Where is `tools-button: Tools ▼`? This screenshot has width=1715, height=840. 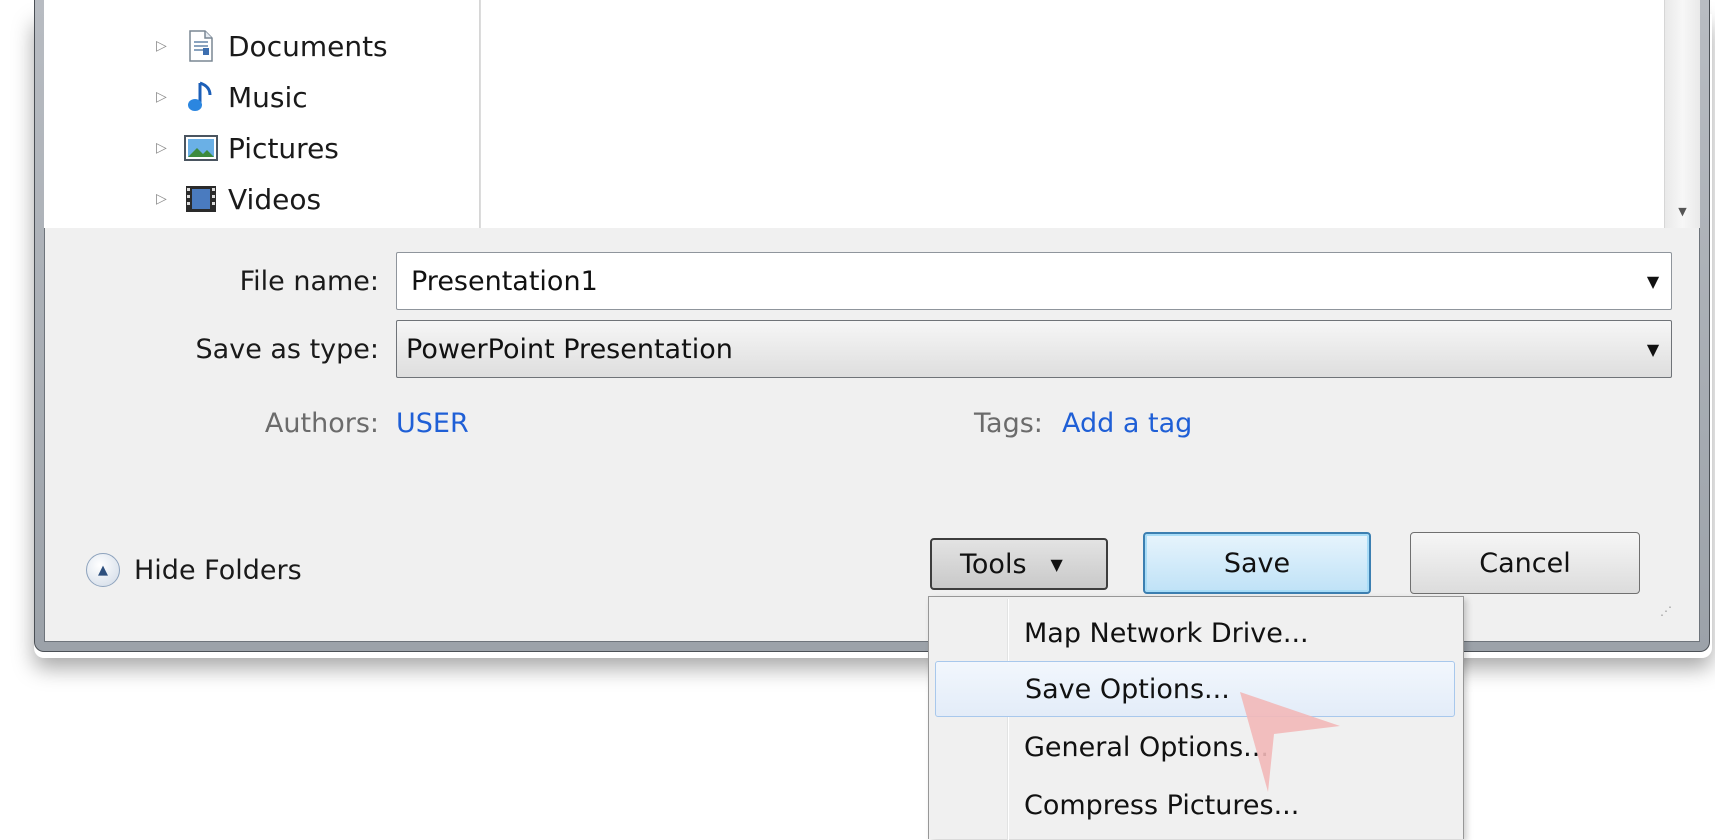
tools-button: Tools ▼ is located at coordinates (1019, 564).